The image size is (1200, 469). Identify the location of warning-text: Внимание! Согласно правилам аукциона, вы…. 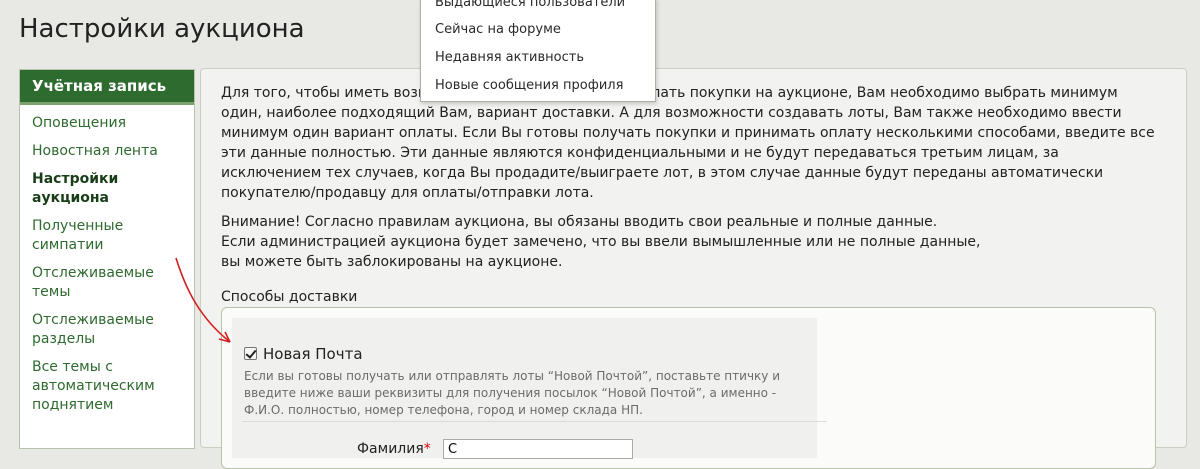
(671, 242).